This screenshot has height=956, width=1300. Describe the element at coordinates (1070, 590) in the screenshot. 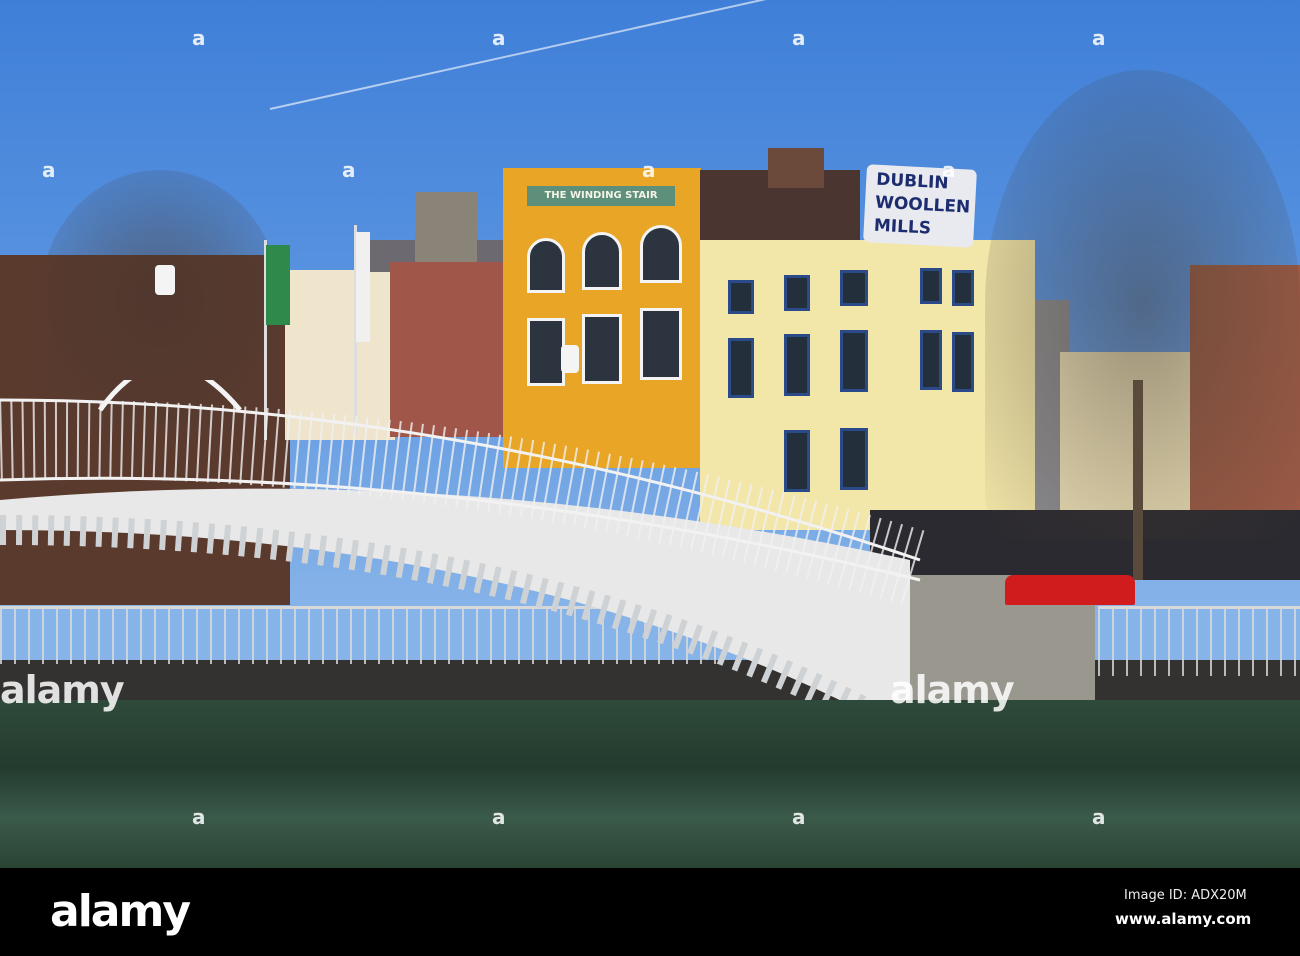

I see `red-car` at that location.